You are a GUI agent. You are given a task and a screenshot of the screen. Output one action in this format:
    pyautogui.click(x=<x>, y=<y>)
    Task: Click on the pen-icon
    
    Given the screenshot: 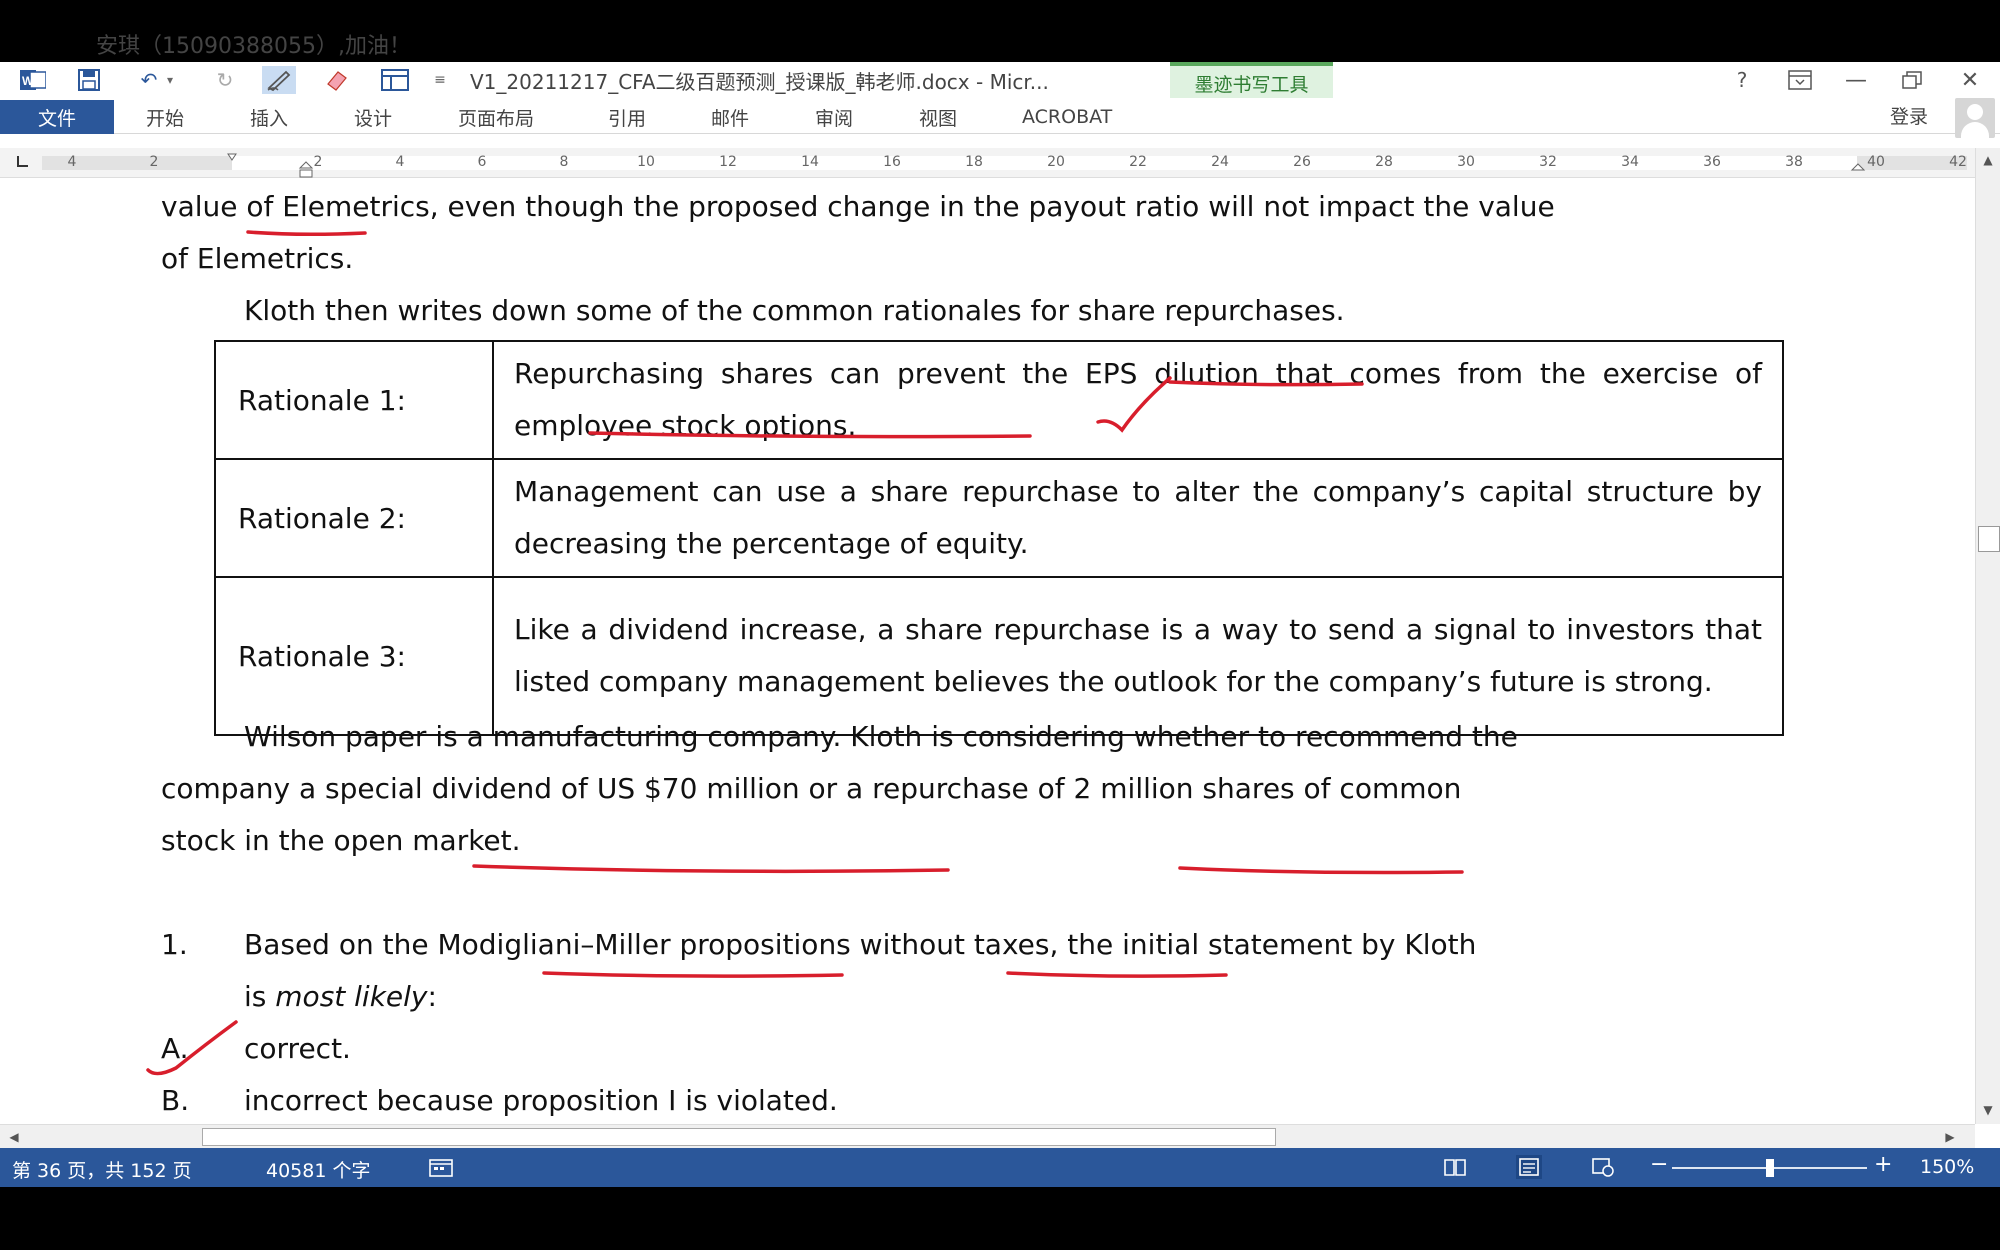 What is the action you would take?
    pyautogui.click(x=279, y=80)
    